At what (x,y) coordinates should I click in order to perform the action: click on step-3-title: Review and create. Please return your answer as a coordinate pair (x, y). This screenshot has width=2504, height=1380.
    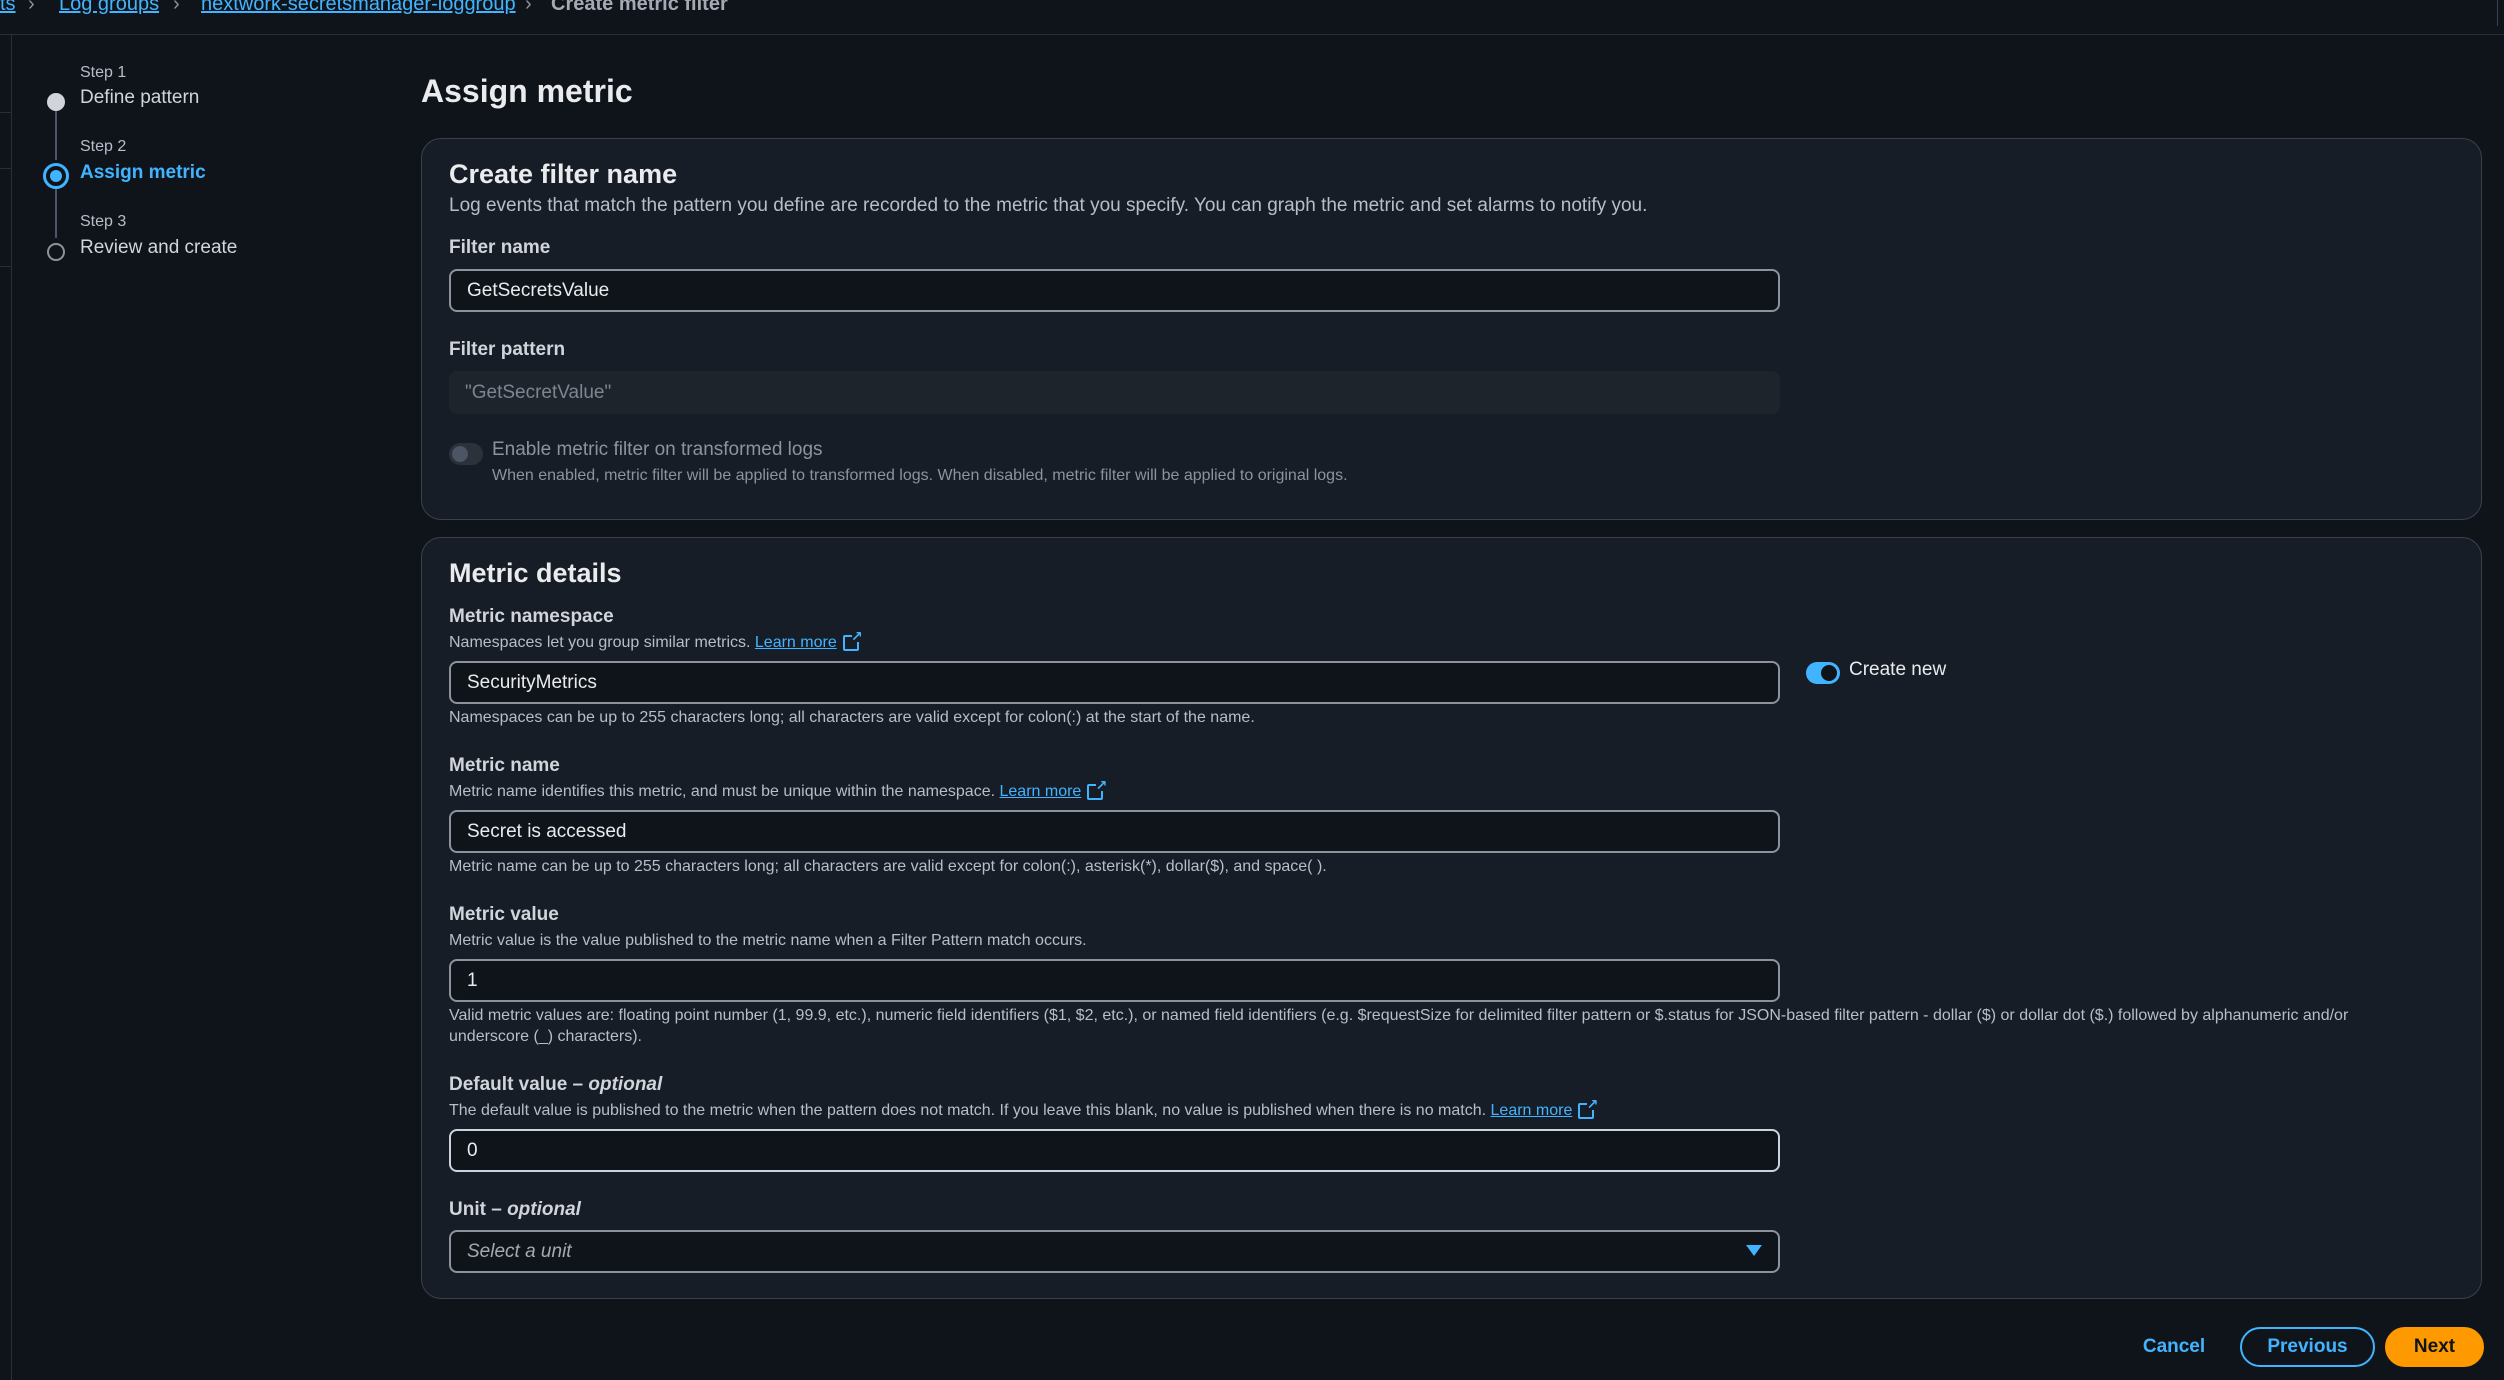
    Looking at the image, I should click on (159, 247).